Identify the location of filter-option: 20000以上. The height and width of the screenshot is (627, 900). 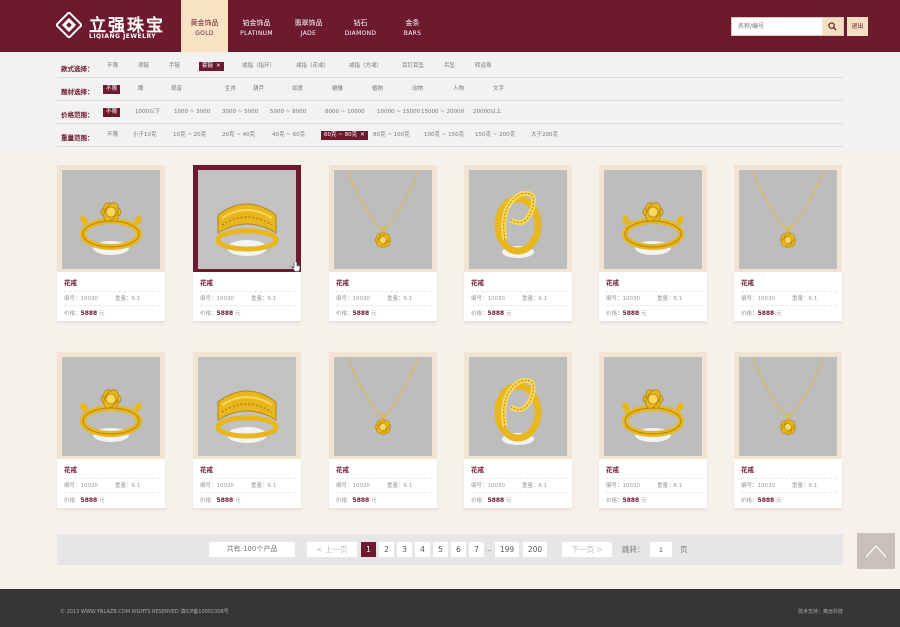
(487, 112).